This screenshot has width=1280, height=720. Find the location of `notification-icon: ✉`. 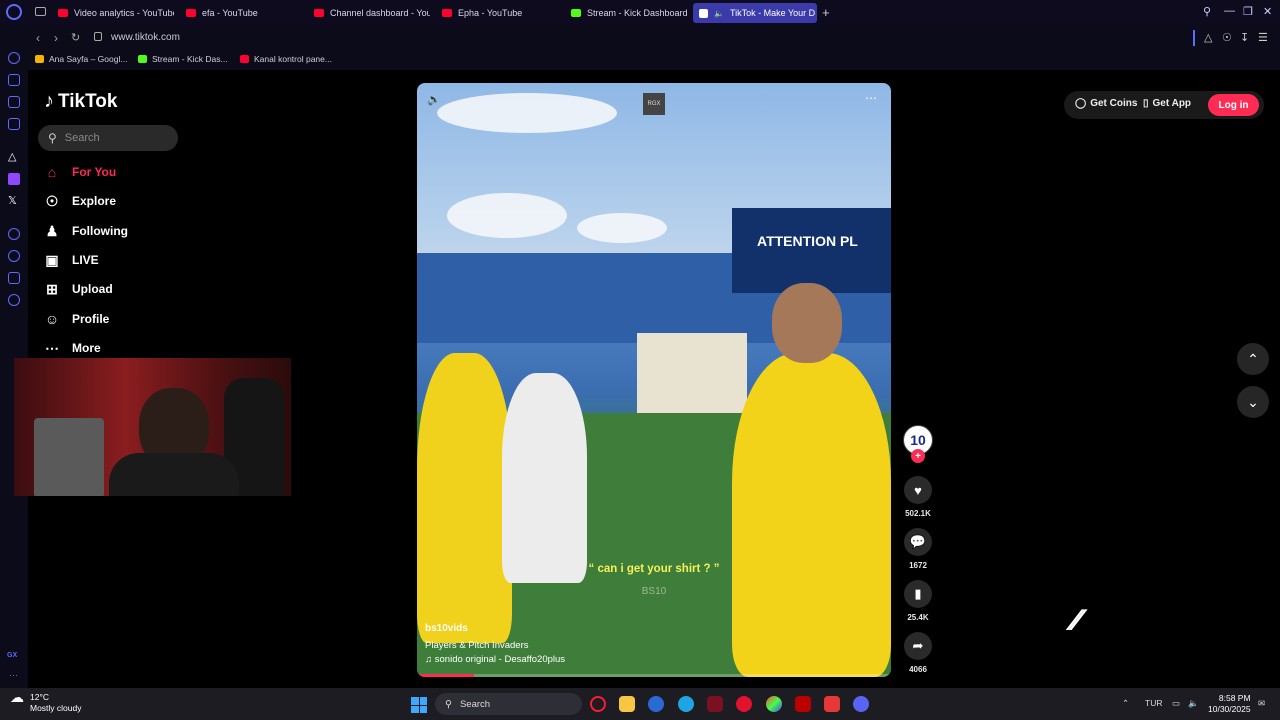

notification-icon: ✉ is located at coordinates (1261, 703).